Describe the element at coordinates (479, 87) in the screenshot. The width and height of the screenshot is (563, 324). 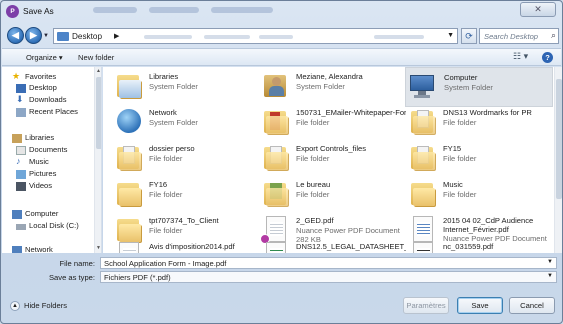
I see `file-item-computer: Computer System Folder` at that location.